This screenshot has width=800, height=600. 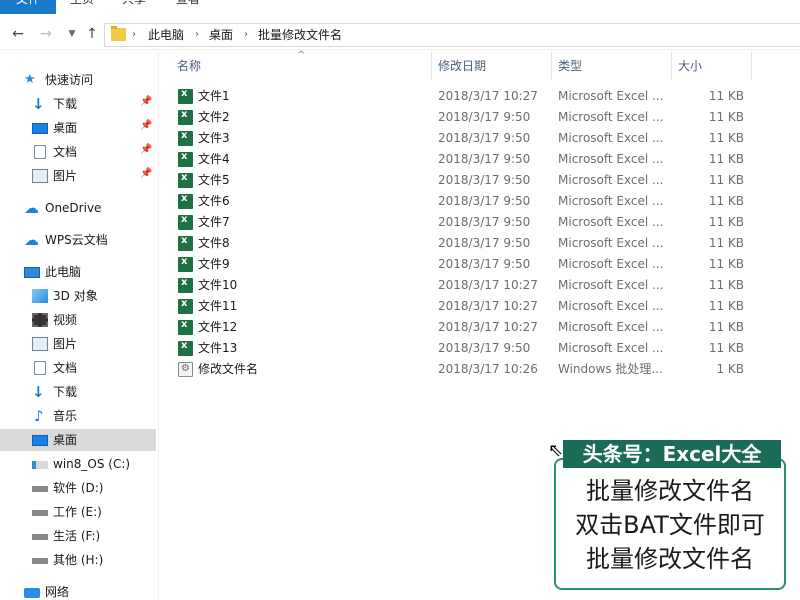 What do you see at coordinates (301, 55) in the screenshot?
I see `sort-ascending-icon: ^` at bounding box center [301, 55].